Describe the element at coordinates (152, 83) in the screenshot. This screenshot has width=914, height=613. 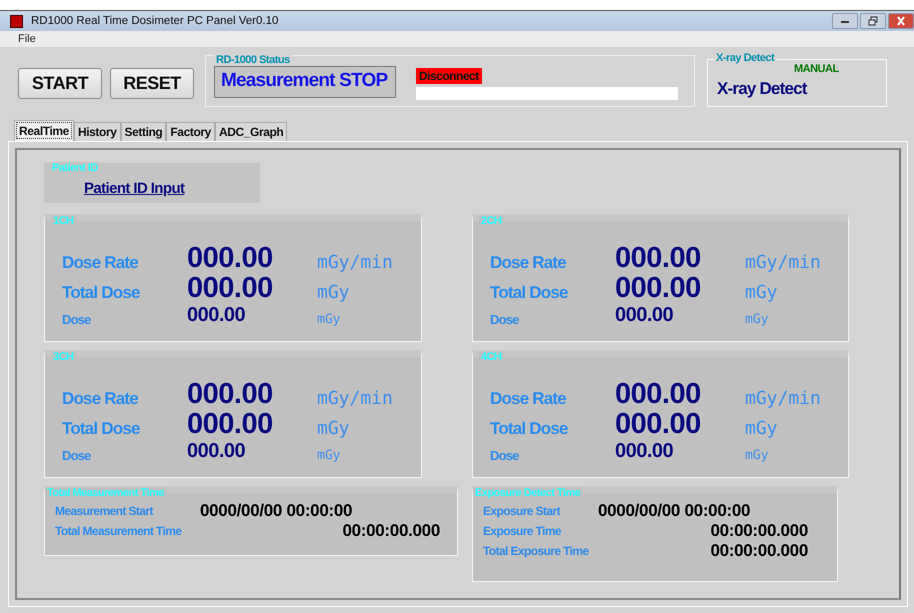
I see `action-button: RESET` at that location.